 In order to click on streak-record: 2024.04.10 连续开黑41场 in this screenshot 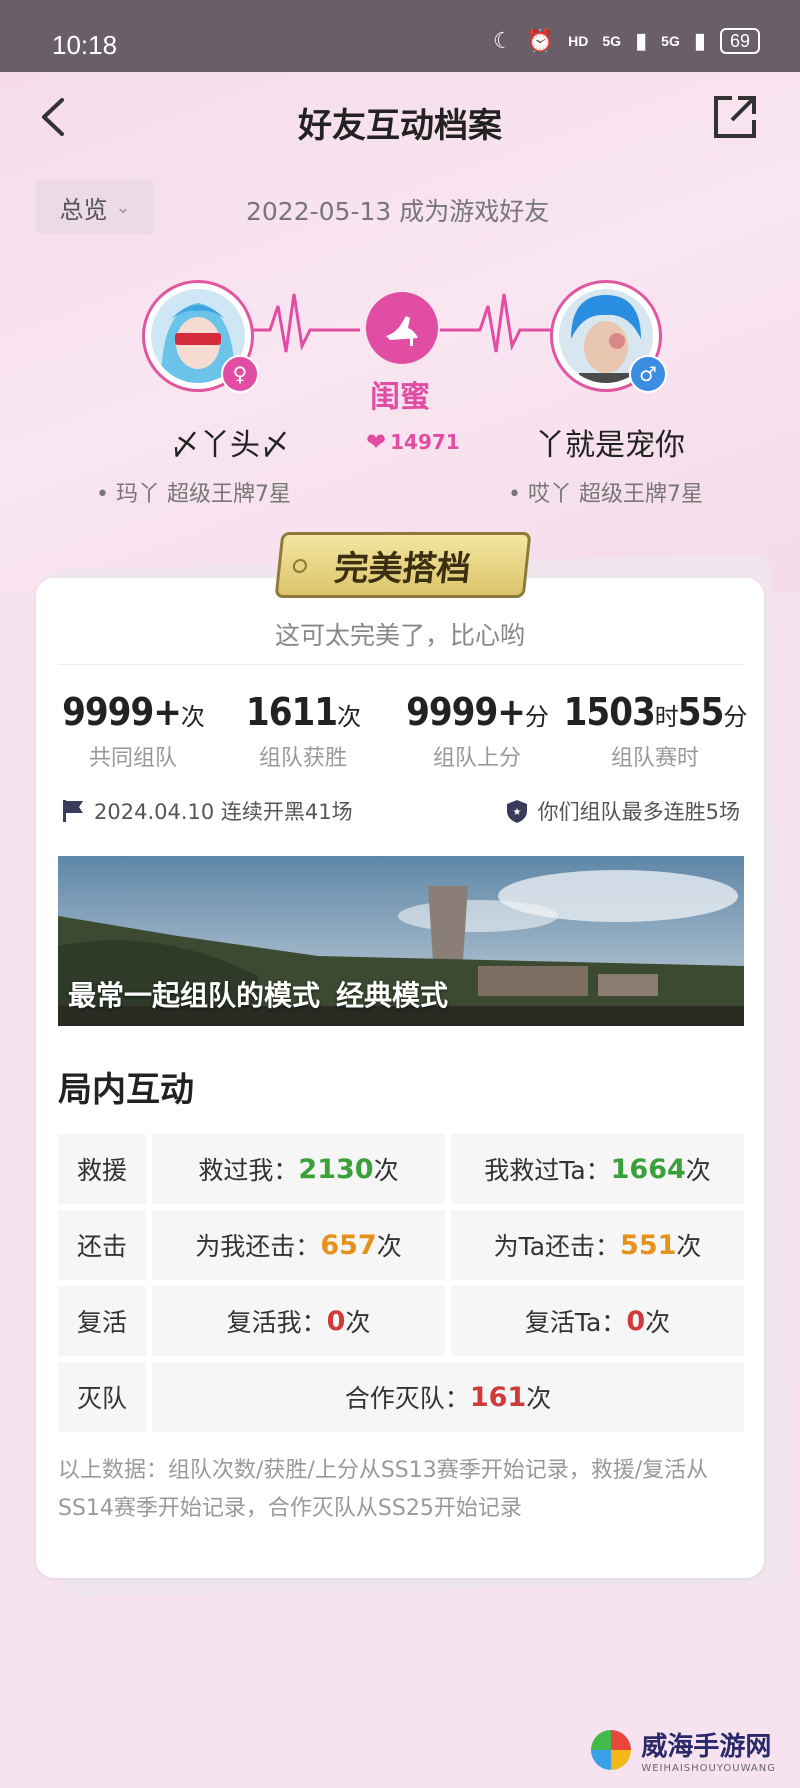, I will do `click(206, 811)`.